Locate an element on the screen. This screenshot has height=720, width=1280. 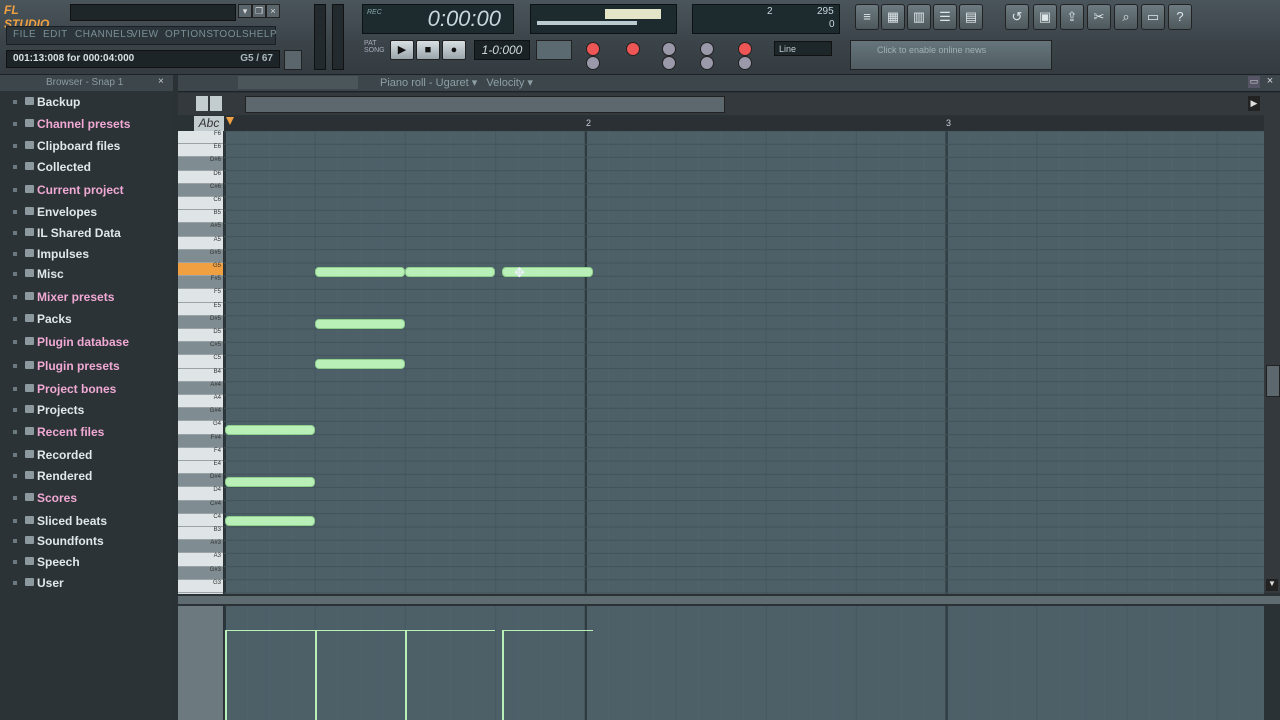
piano-key: G3 is located at coordinates (200, 586).